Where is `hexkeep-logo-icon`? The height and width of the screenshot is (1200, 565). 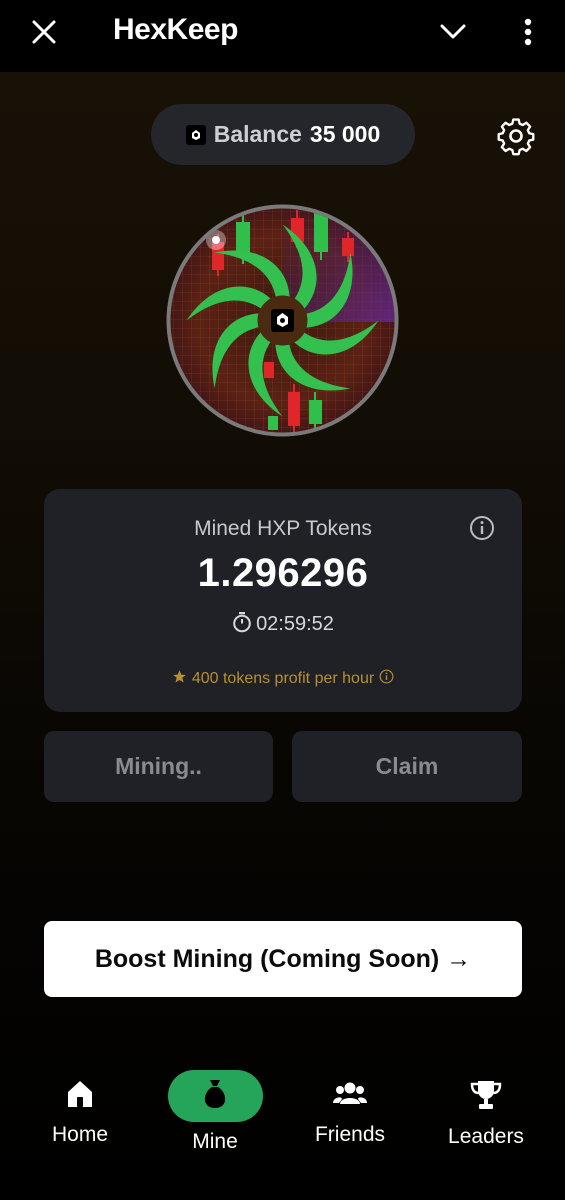
hexkeep-logo-icon is located at coordinates (195, 134).